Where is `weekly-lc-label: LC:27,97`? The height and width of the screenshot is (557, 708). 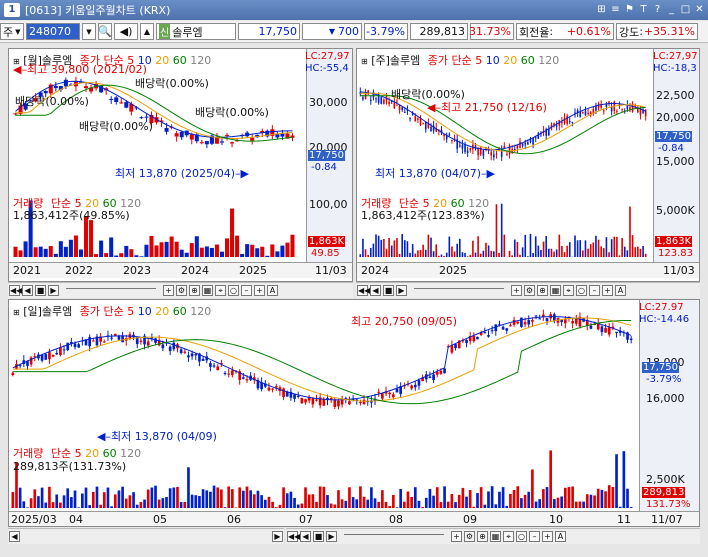 weekly-lc-label: LC:27,97 is located at coordinates (675, 56).